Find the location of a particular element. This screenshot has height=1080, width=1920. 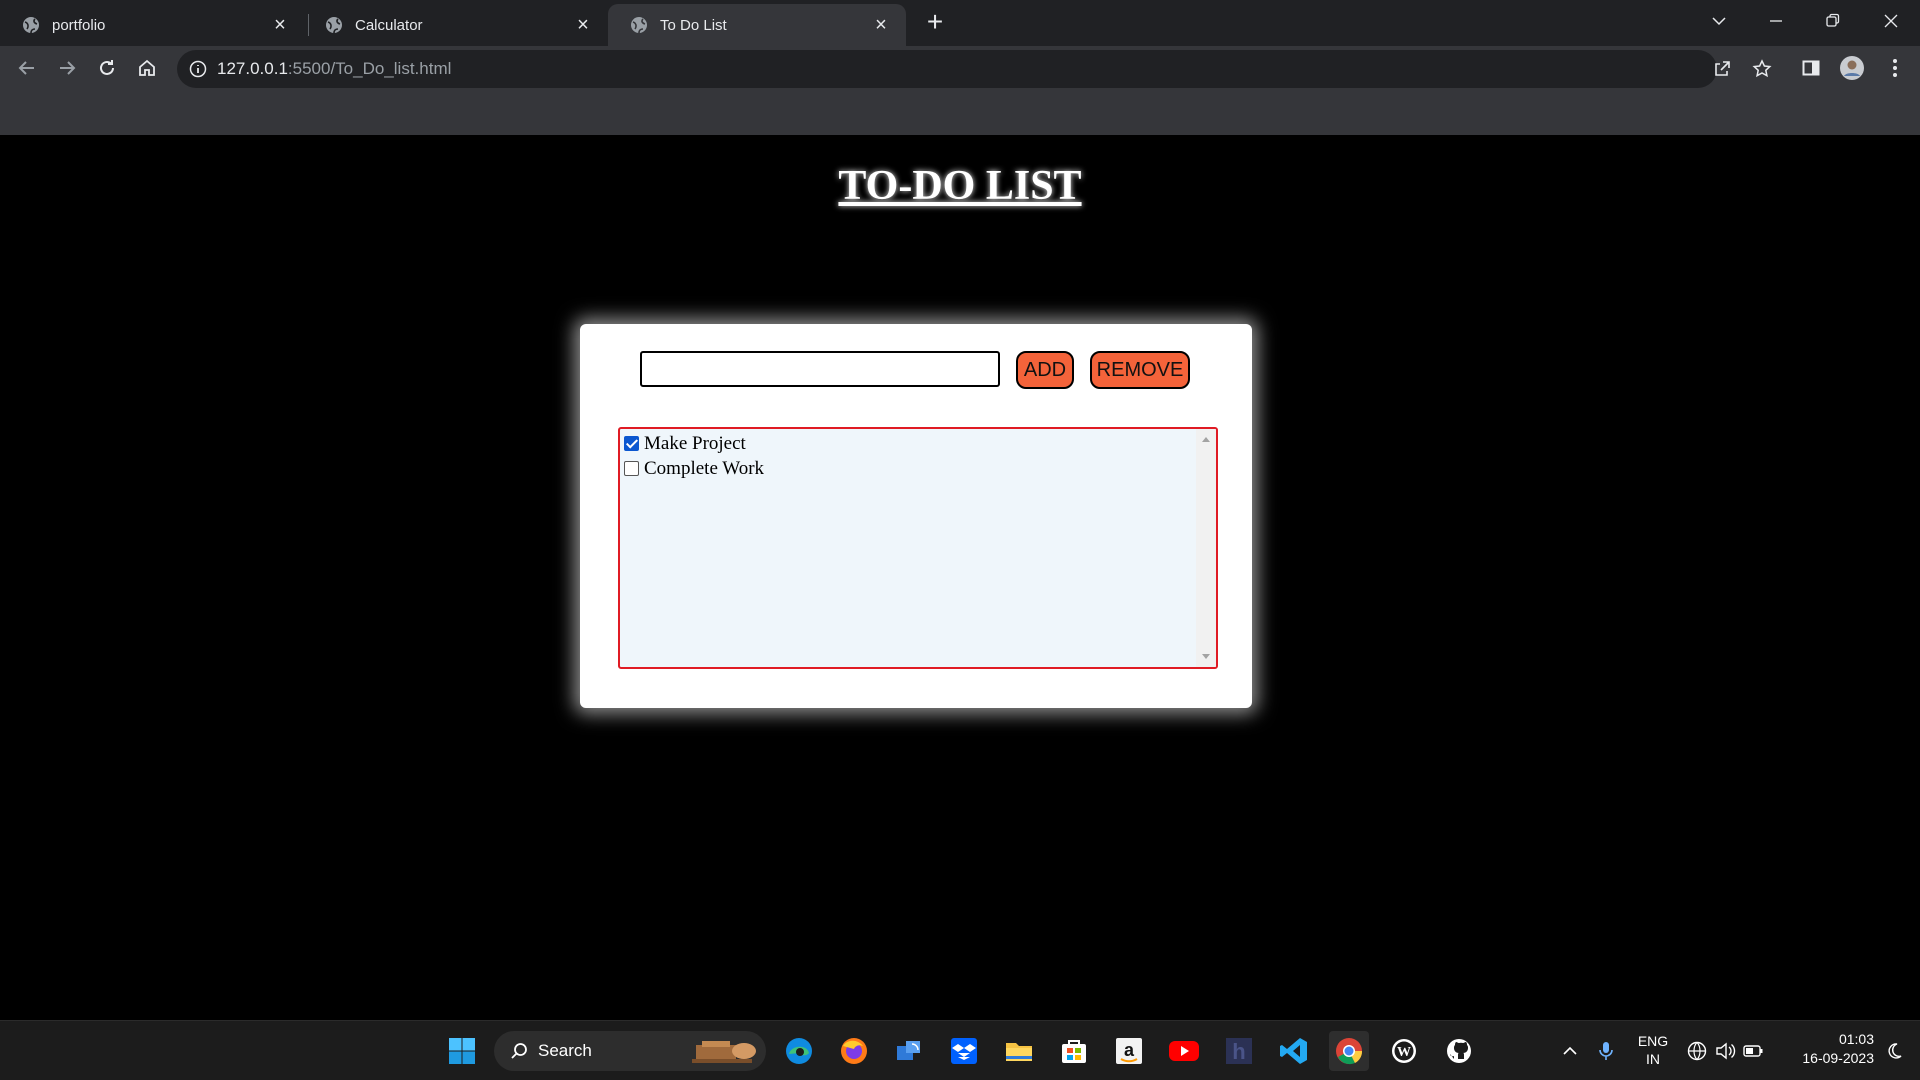

reload-icon is located at coordinates (107, 67).